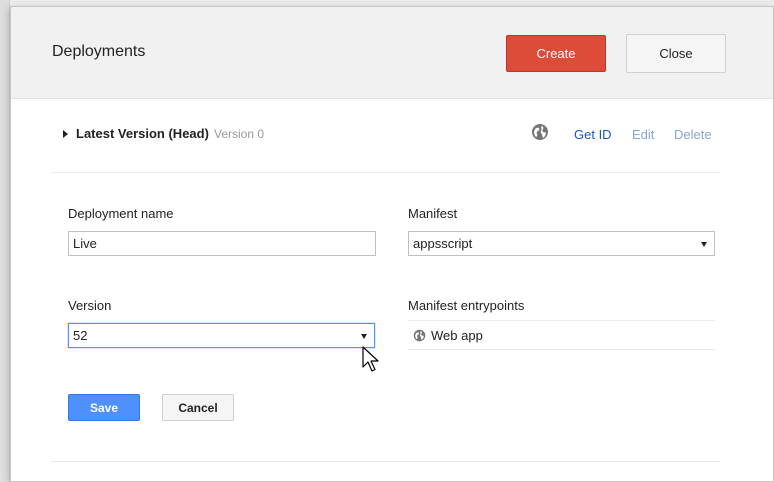 The image size is (774, 482). What do you see at coordinates (556, 53) in the screenshot?
I see `create-button: Create` at bounding box center [556, 53].